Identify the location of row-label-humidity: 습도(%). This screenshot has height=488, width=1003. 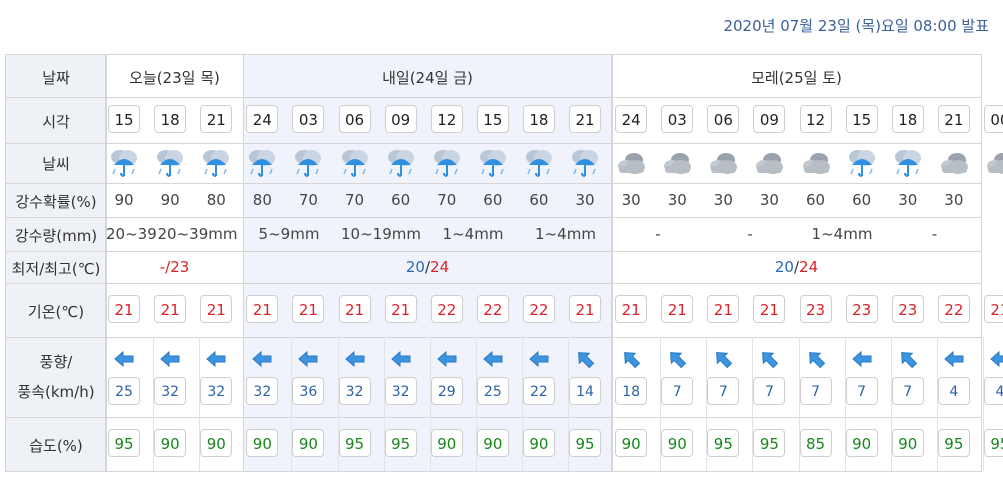
(56, 446).